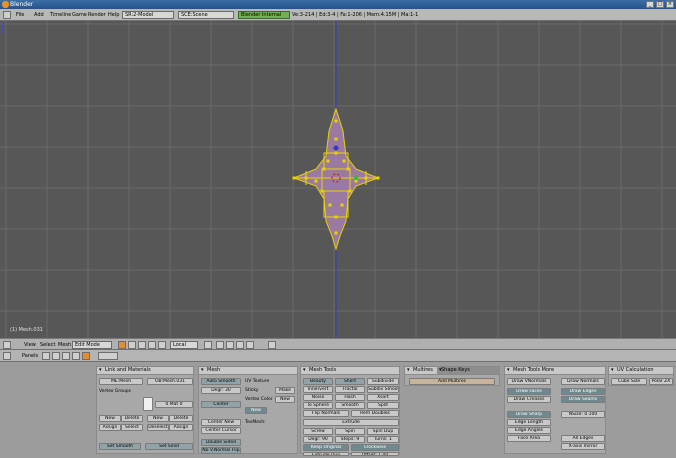 The width and height of the screenshot is (676, 458). I want to click on double-sided-toggle: Double Sided, so click(221, 442).